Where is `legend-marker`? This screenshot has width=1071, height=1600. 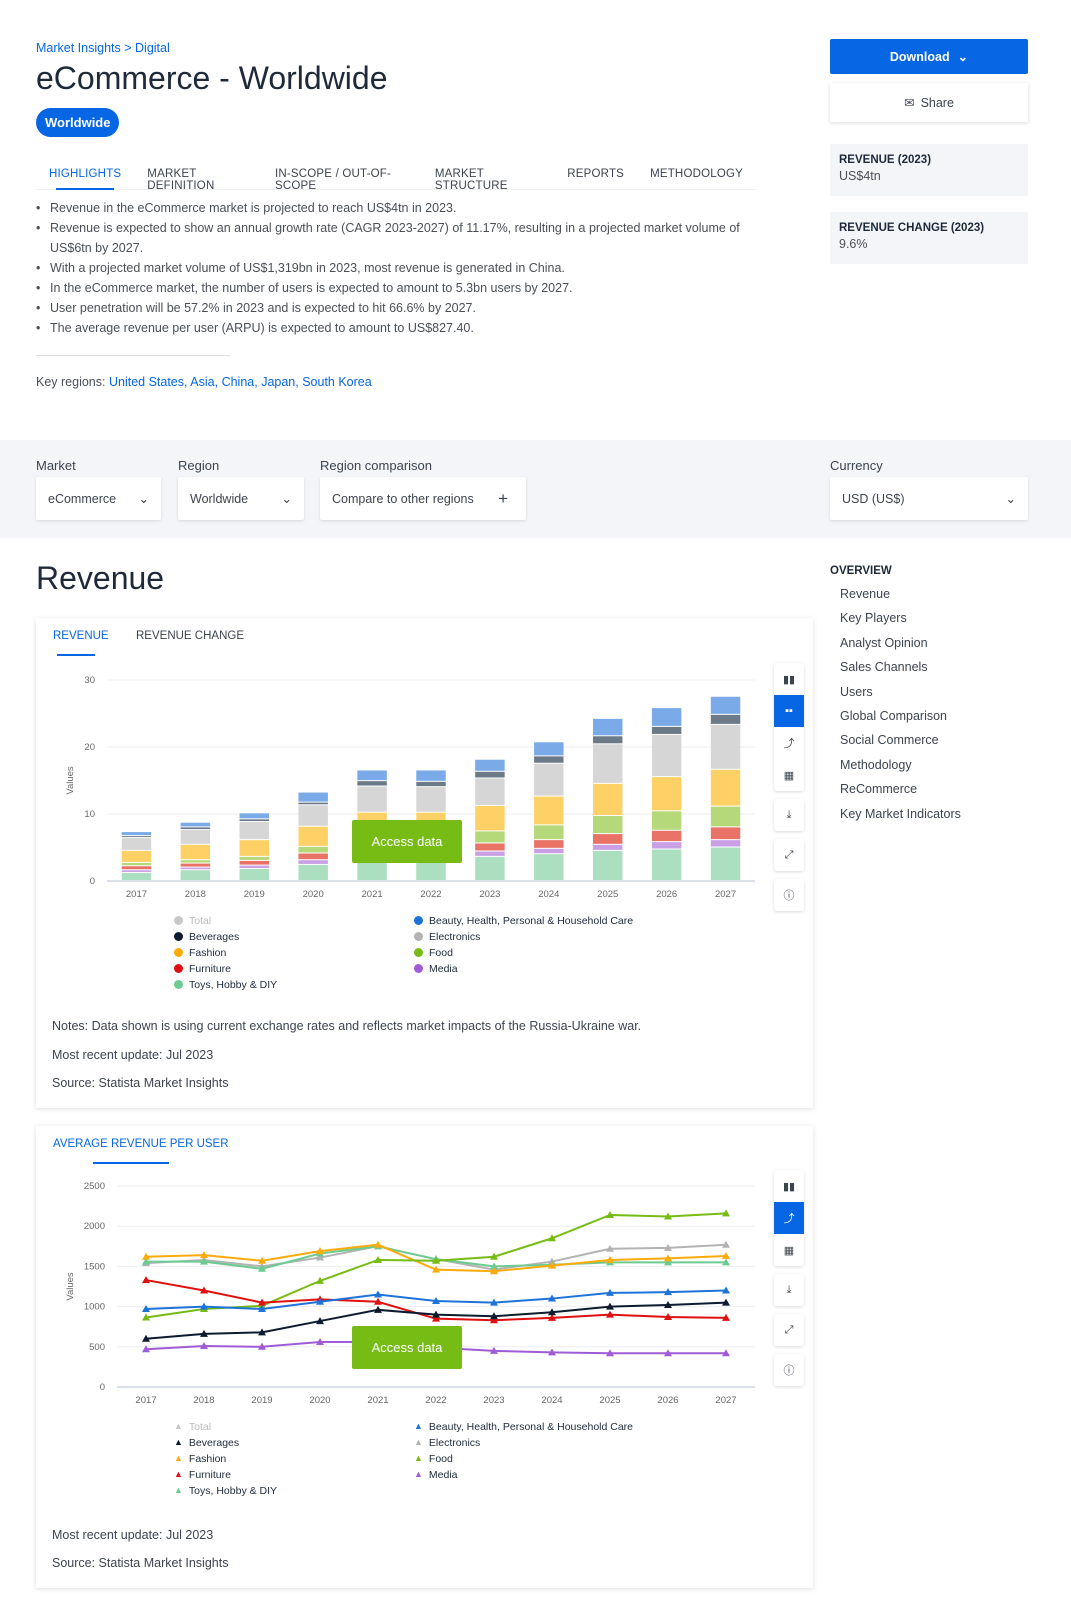 legend-marker is located at coordinates (418, 920).